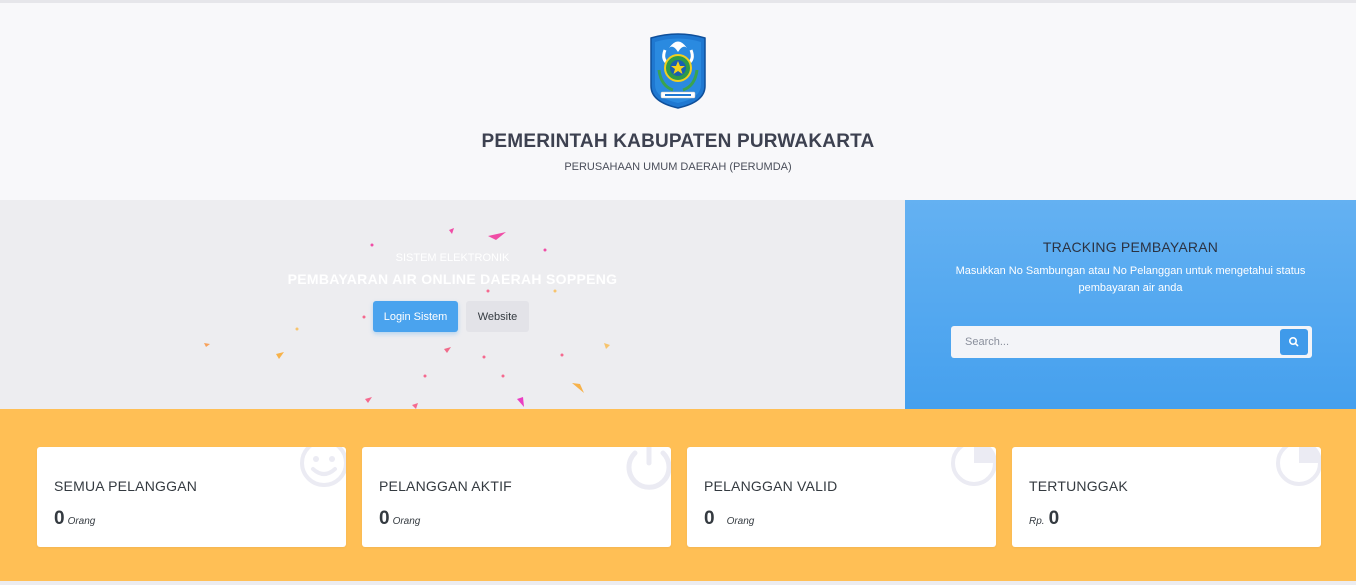  I want to click on search-icon, so click(1294, 342).